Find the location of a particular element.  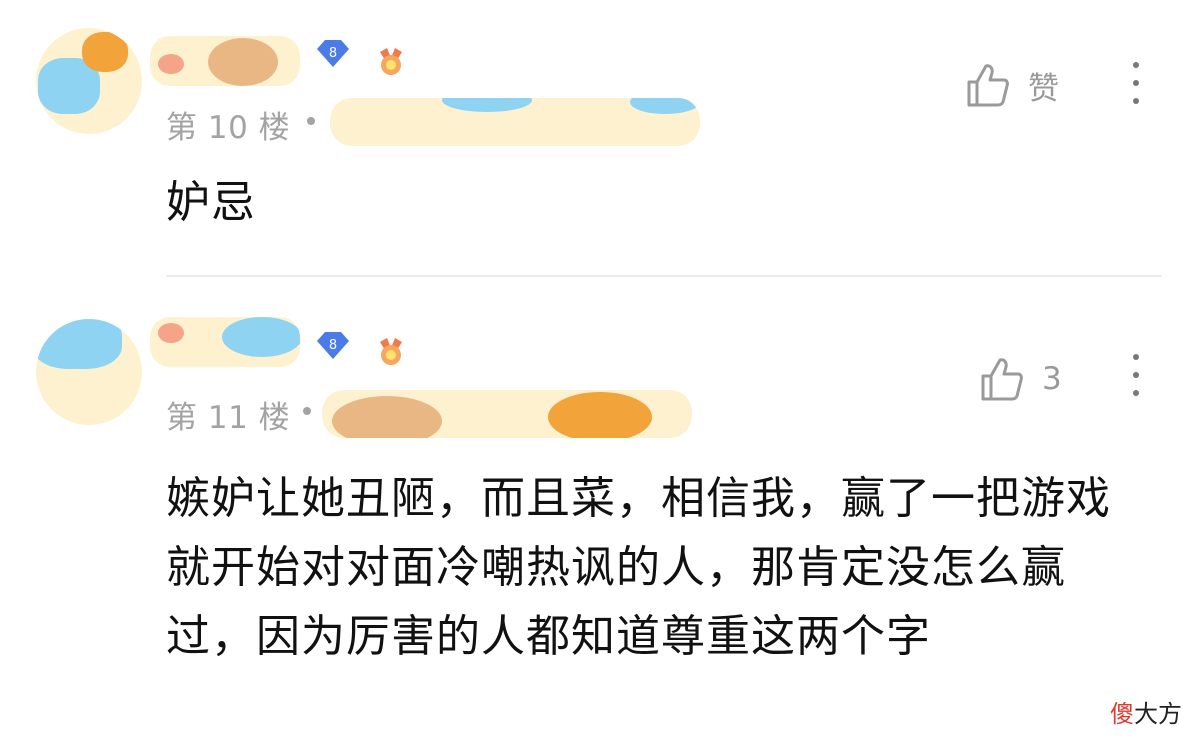

floor-number: 第 11 楼 is located at coordinates (228, 418).